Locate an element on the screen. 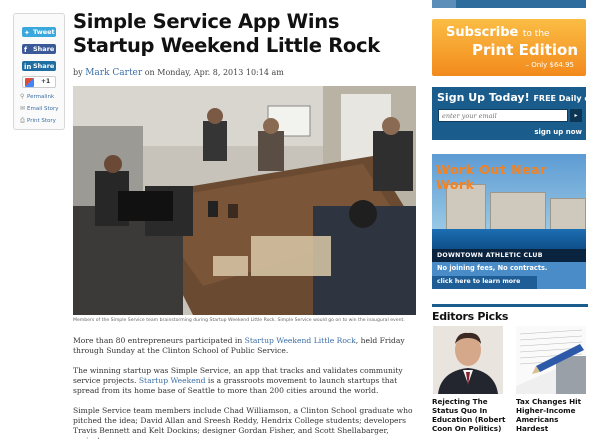  learn-more-button: click here to learn more is located at coordinates (484, 282).